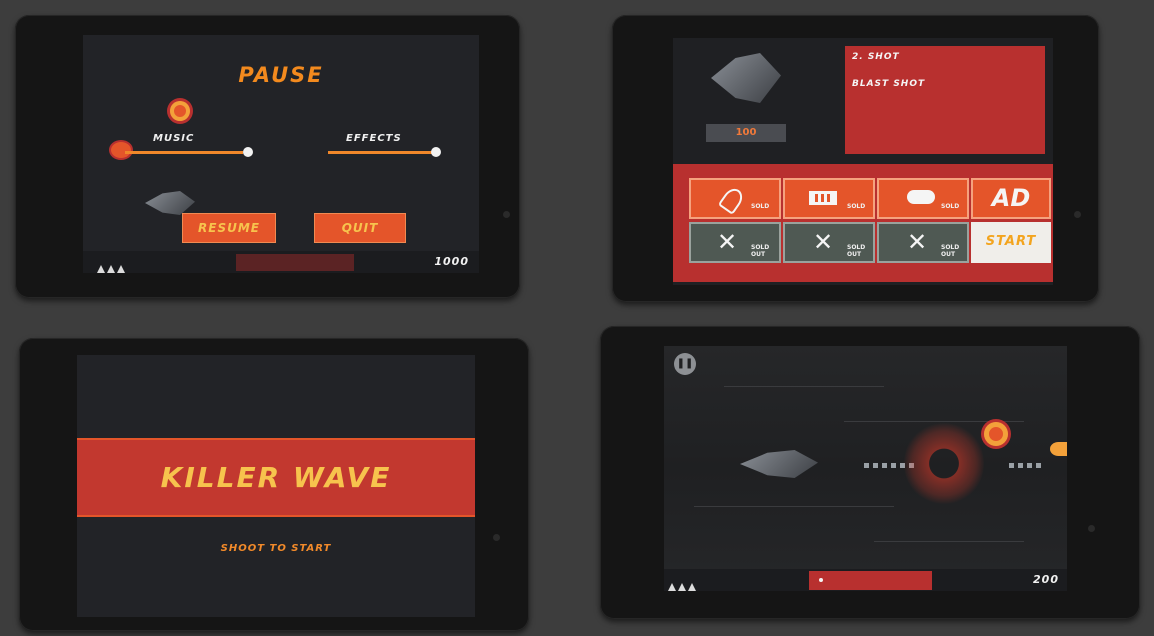 This screenshot has width=1154, height=636. Describe the element at coordinates (876, 57) in the screenshot. I see `item-title: 2. SHOT` at that location.